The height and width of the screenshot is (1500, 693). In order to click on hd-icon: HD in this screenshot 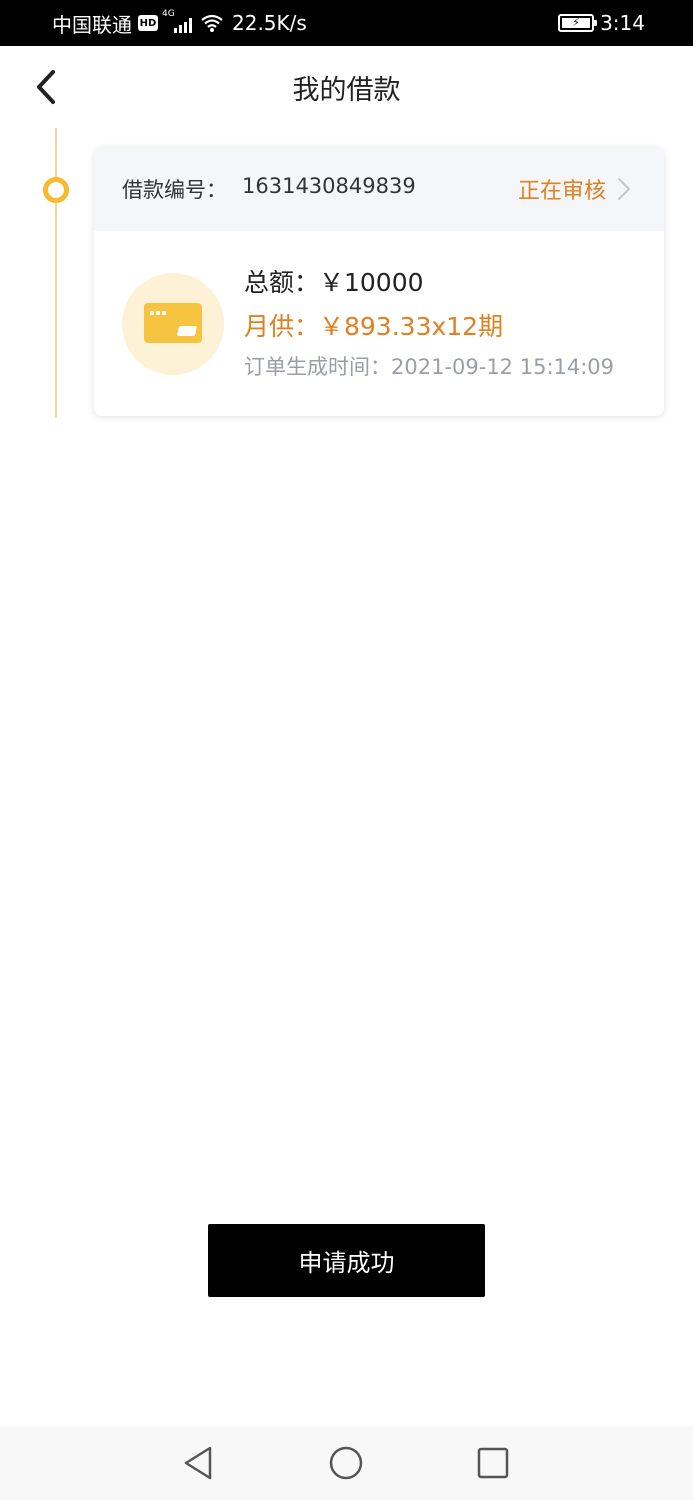, I will do `click(148, 23)`.